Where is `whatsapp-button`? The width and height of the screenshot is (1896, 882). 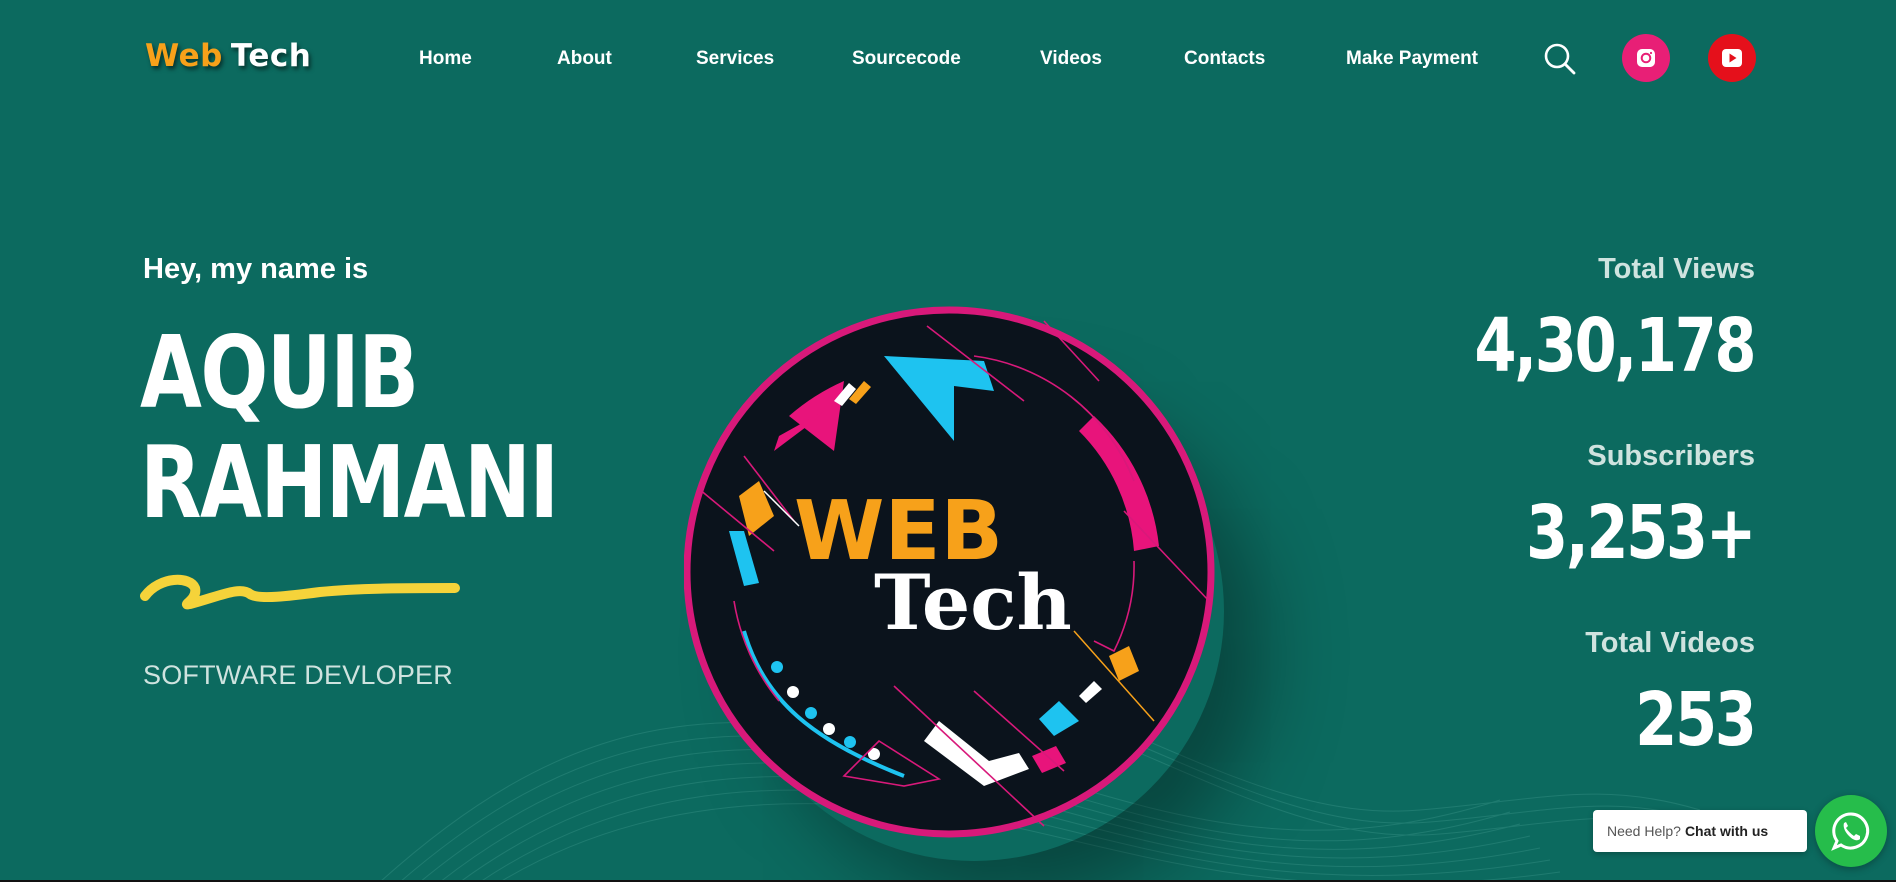
whatsapp-button is located at coordinates (1851, 831).